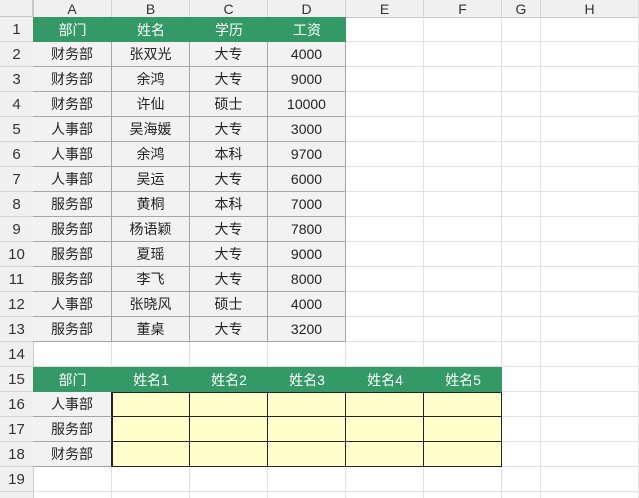 The height and width of the screenshot is (498, 639). Describe the element at coordinates (463, 379) in the screenshot. I see `lookup-header-cell: 姓名5` at that location.